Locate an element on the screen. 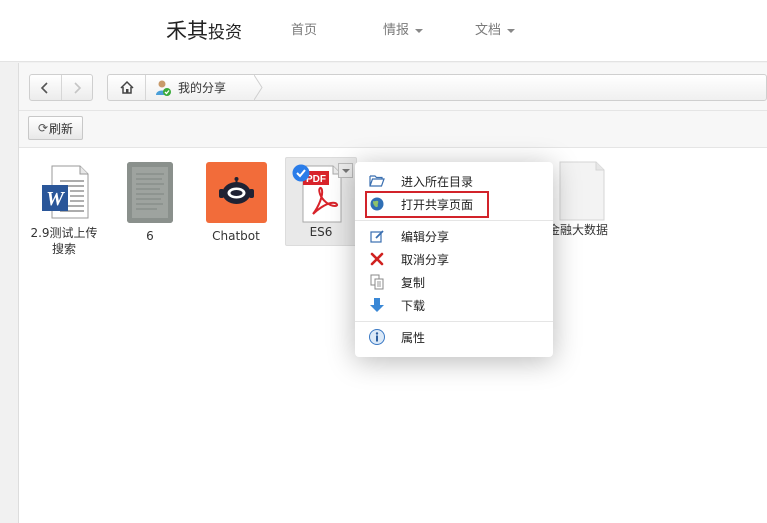  edit-icon is located at coordinates (377, 236).